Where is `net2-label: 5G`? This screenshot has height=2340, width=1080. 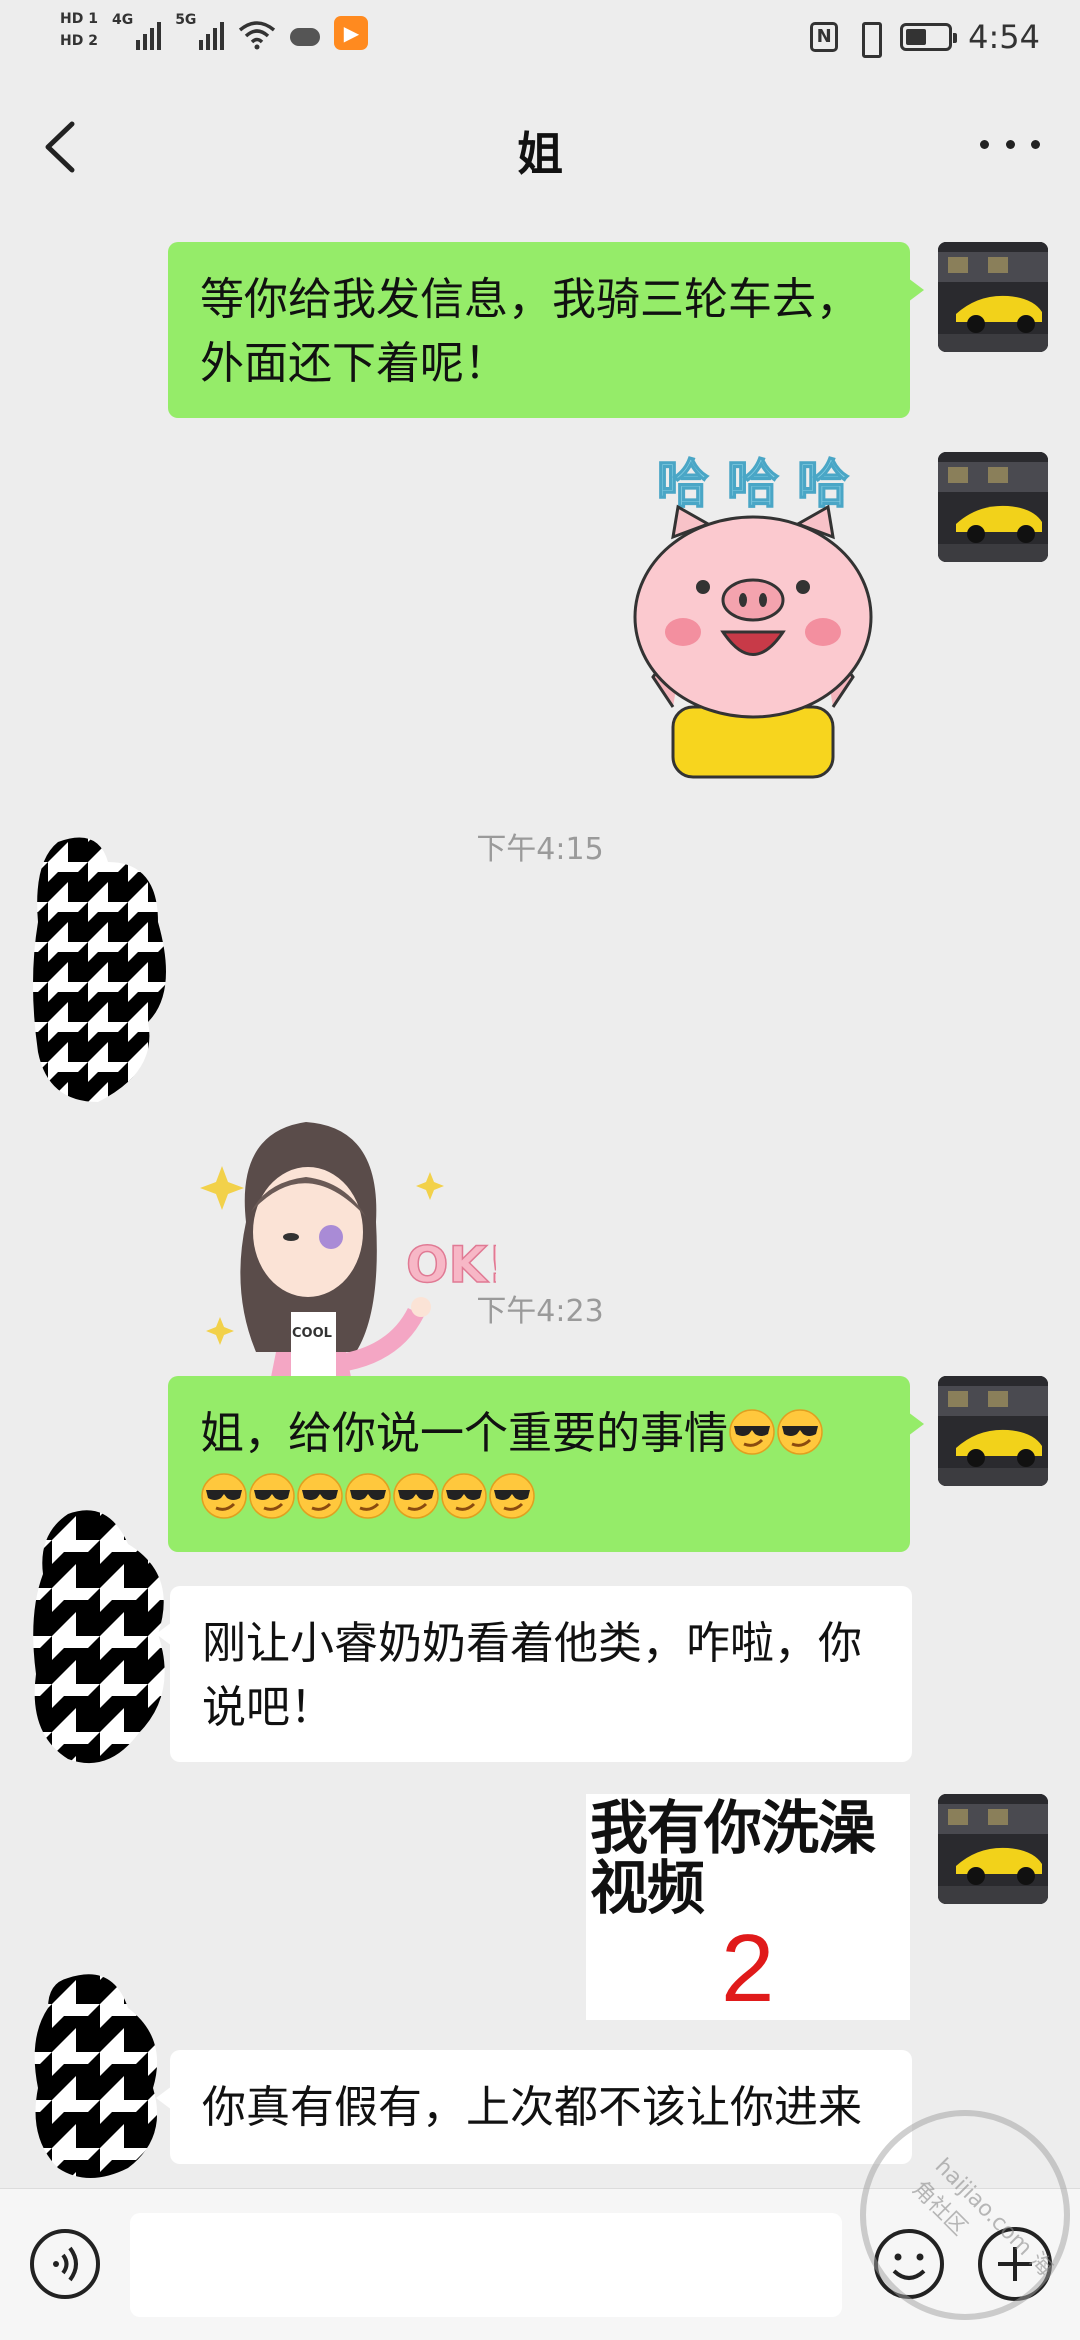 net2-label: 5G is located at coordinates (186, 20).